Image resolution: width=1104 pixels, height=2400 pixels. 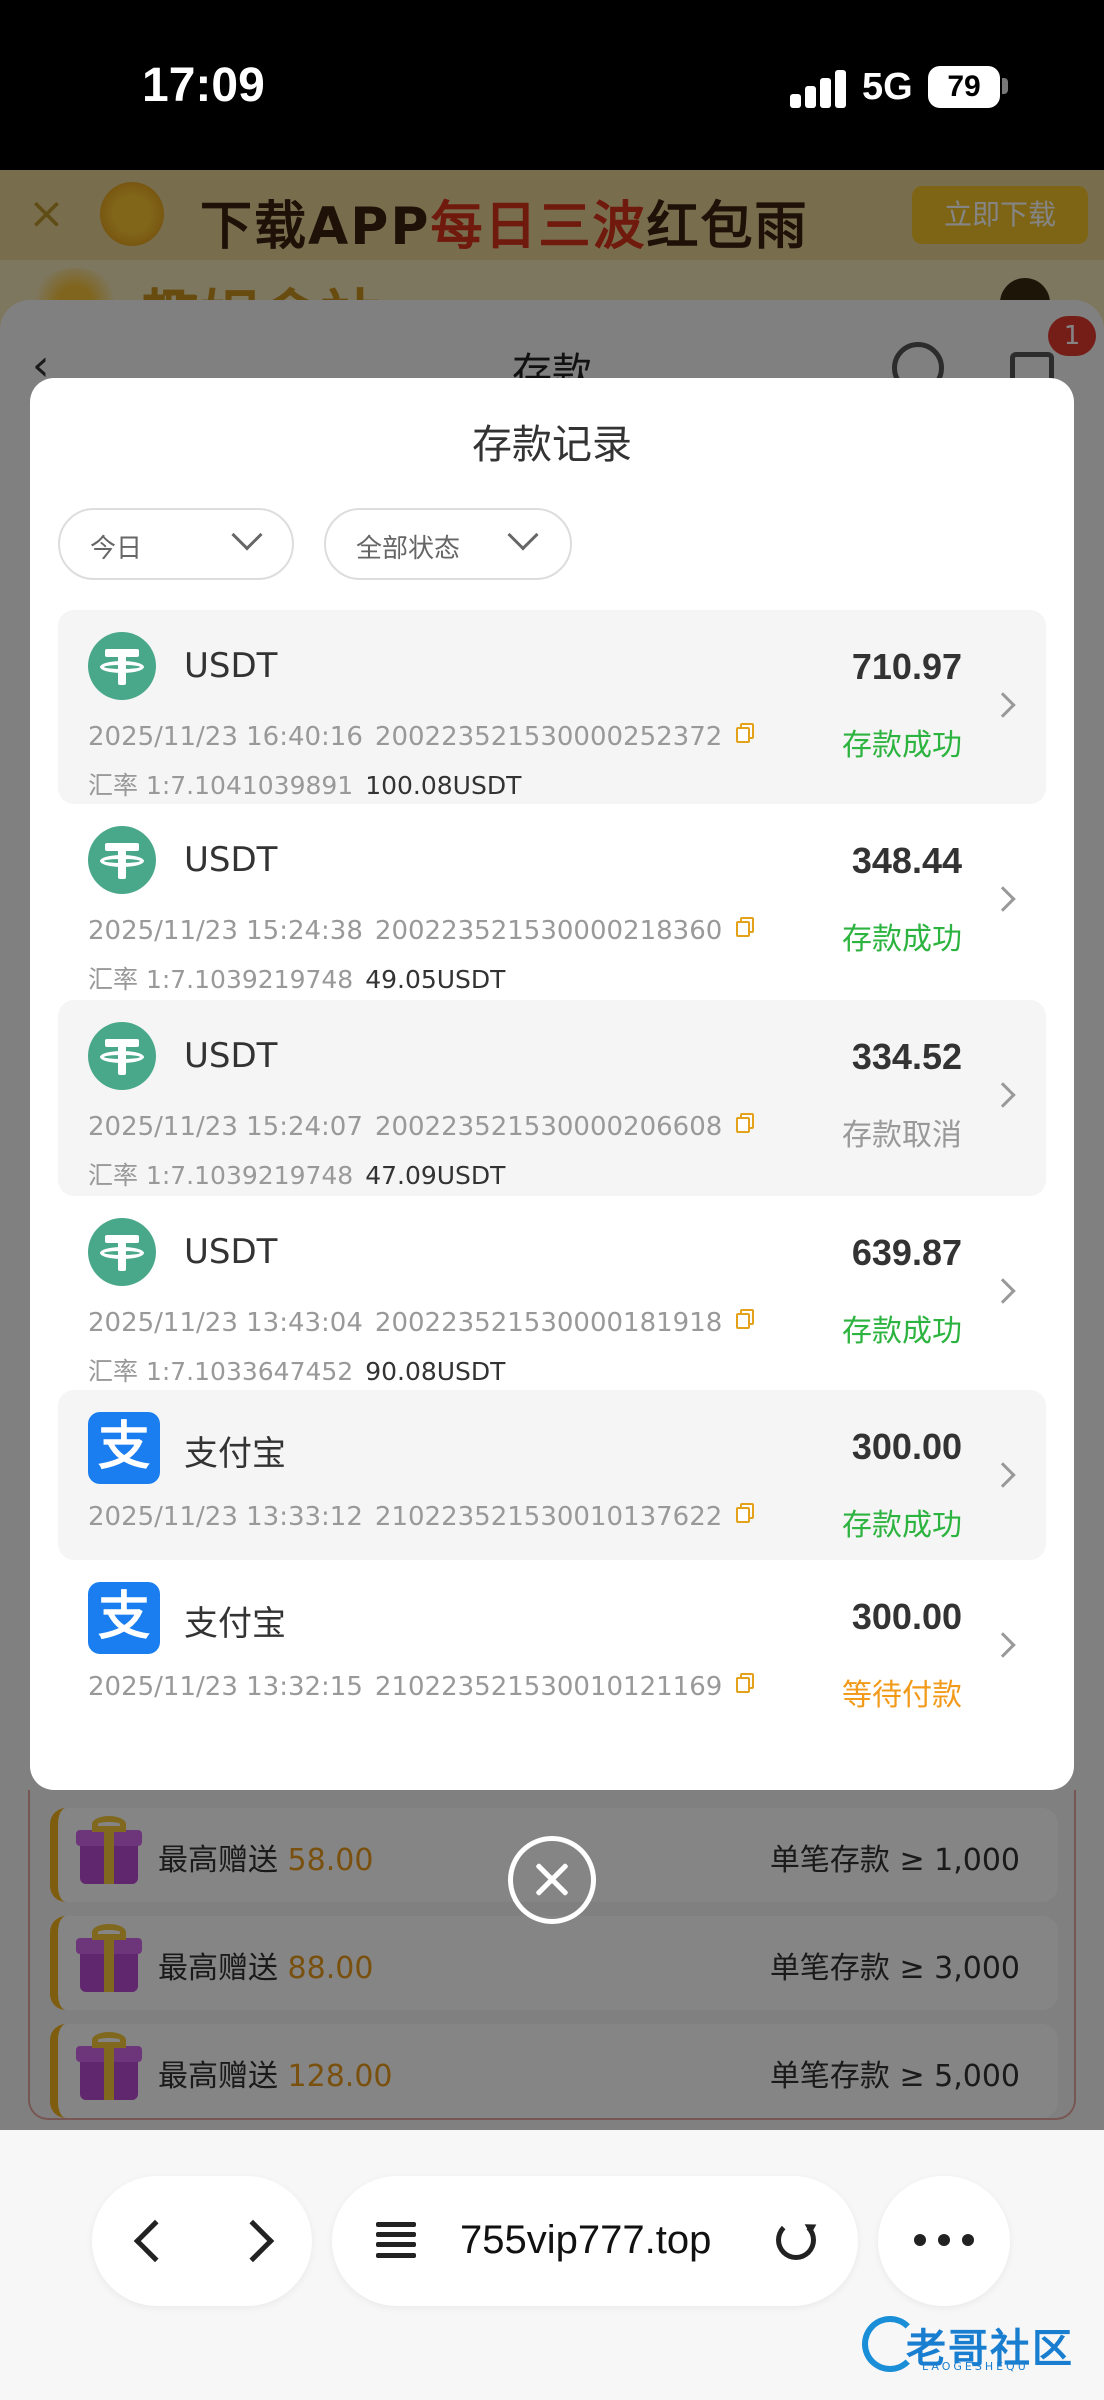 What do you see at coordinates (906, 860) in the screenshot?
I see `deposit-amount: 348.44` at bounding box center [906, 860].